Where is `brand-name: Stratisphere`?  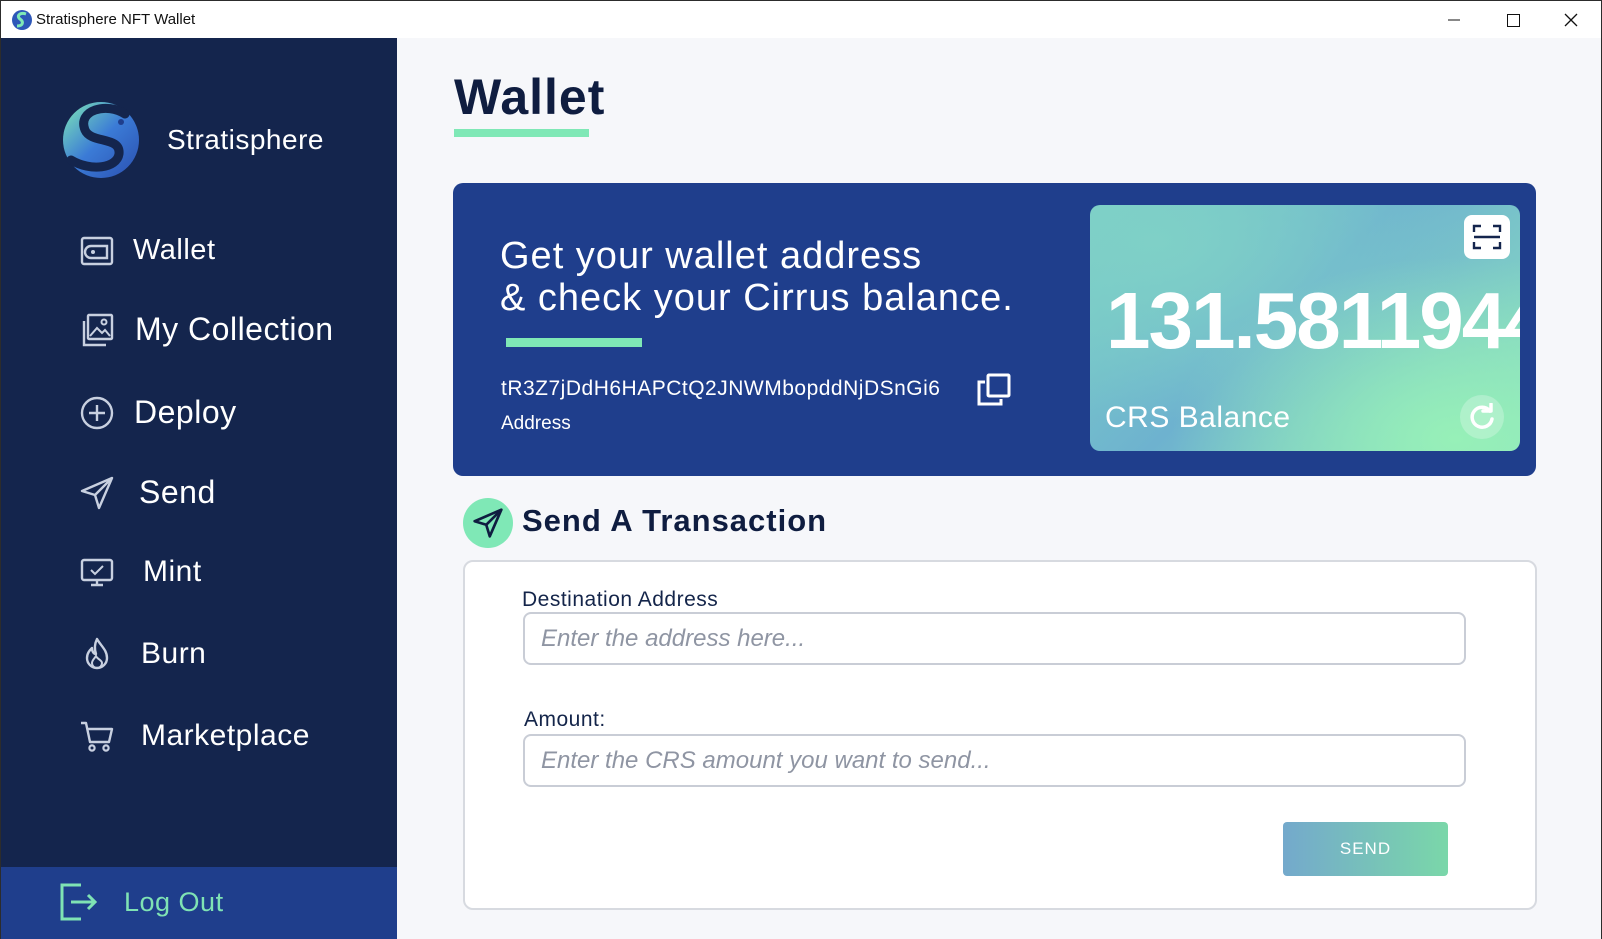 brand-name: Stratisphere is located at coordinates (245, 139).